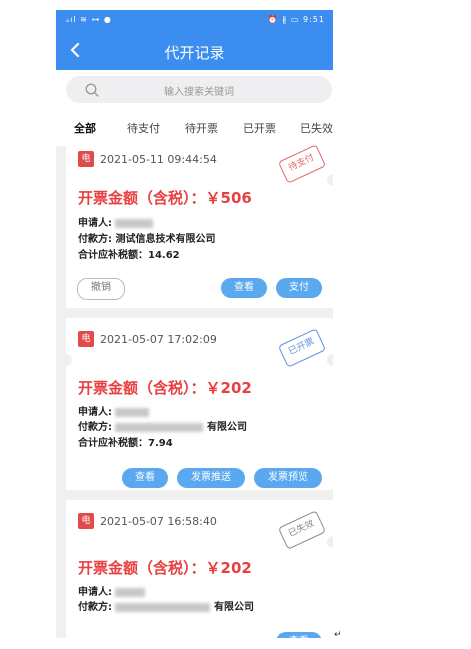 The width and height of the screenshot is (471, 649). I want to click on status-bar: ₐıl ≋ ⊶ ● ⏰ ∦ ▭ 9:51, so click(194, 21).